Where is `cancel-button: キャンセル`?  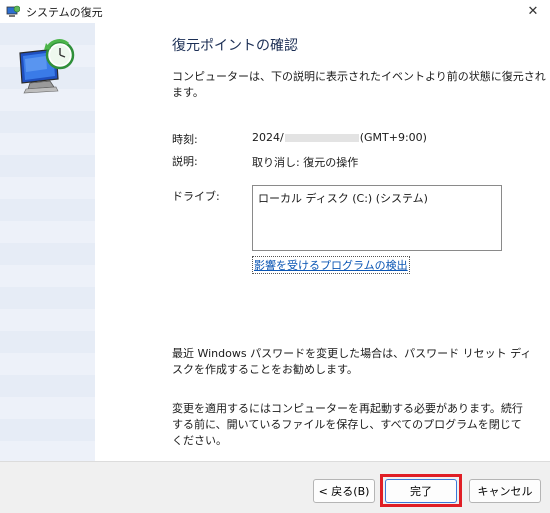 cancel-button: キャンセル is located at coordinates (505, 491).